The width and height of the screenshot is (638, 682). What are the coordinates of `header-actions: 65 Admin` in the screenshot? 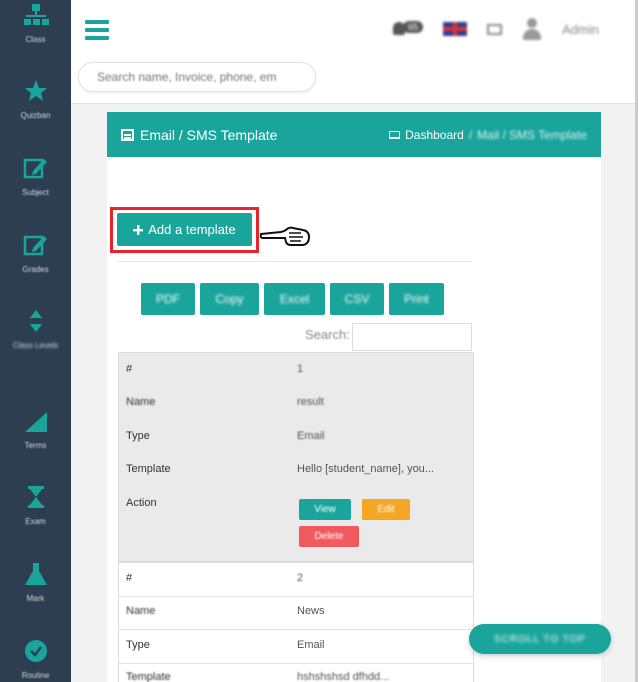 It's located at (496, 29).